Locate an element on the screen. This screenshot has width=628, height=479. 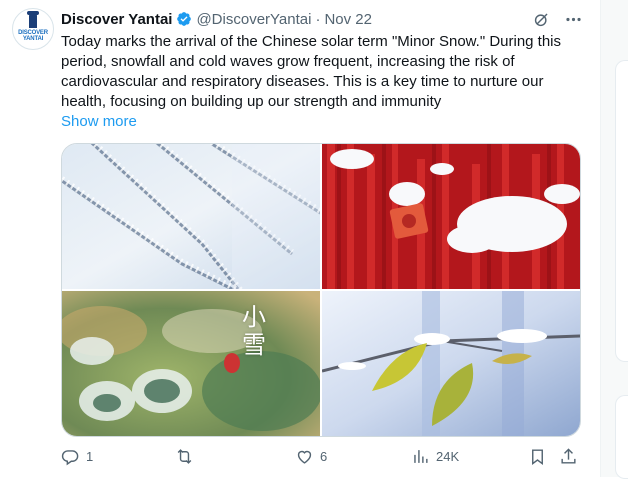
bookmark-button is located at coordinates (537, 456).